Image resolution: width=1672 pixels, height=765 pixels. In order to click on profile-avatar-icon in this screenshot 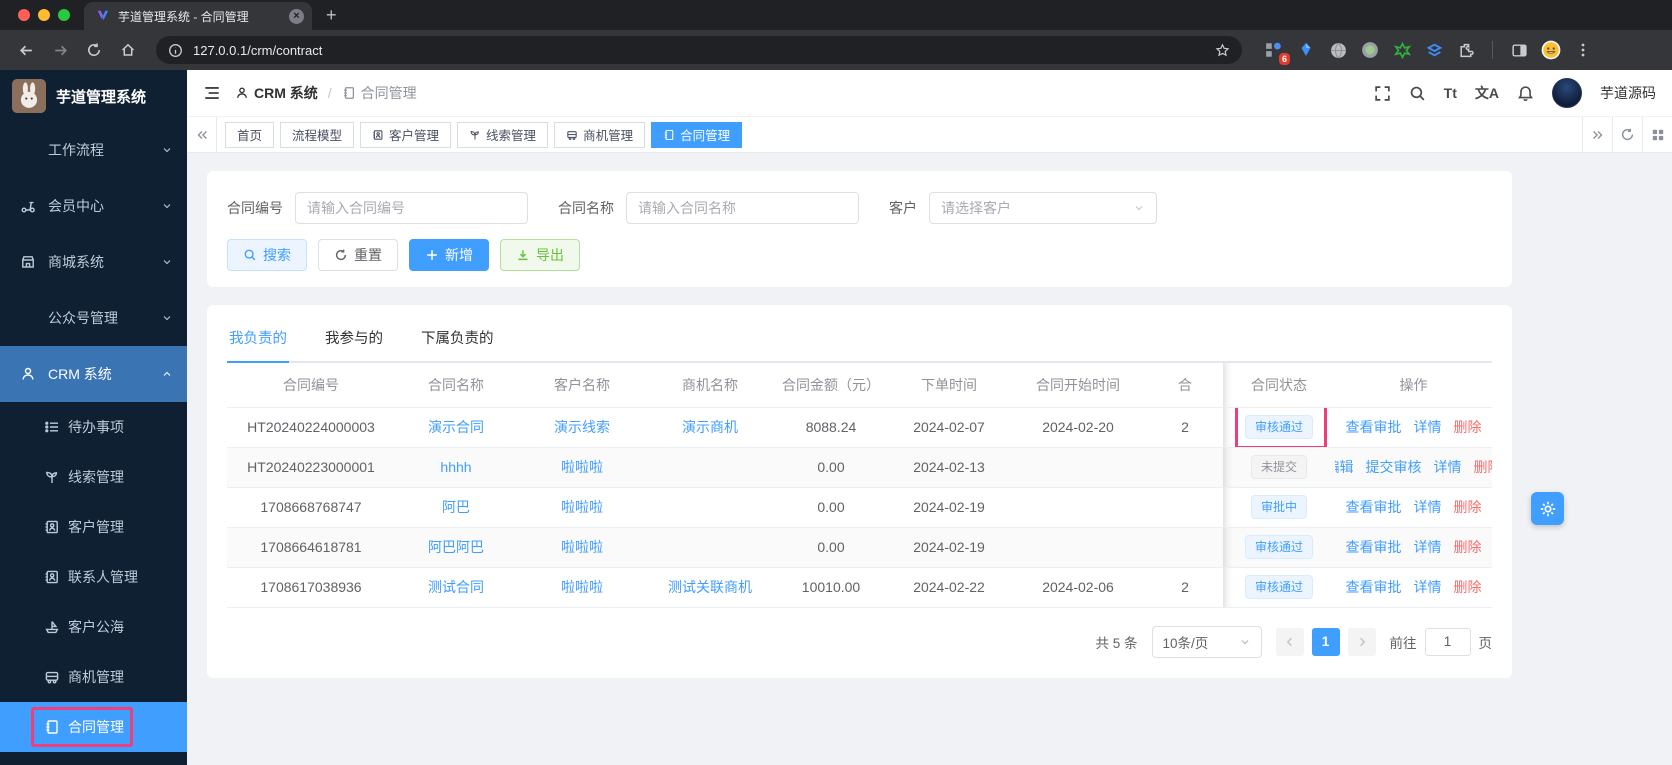, I will do `click(1551, 50)`.